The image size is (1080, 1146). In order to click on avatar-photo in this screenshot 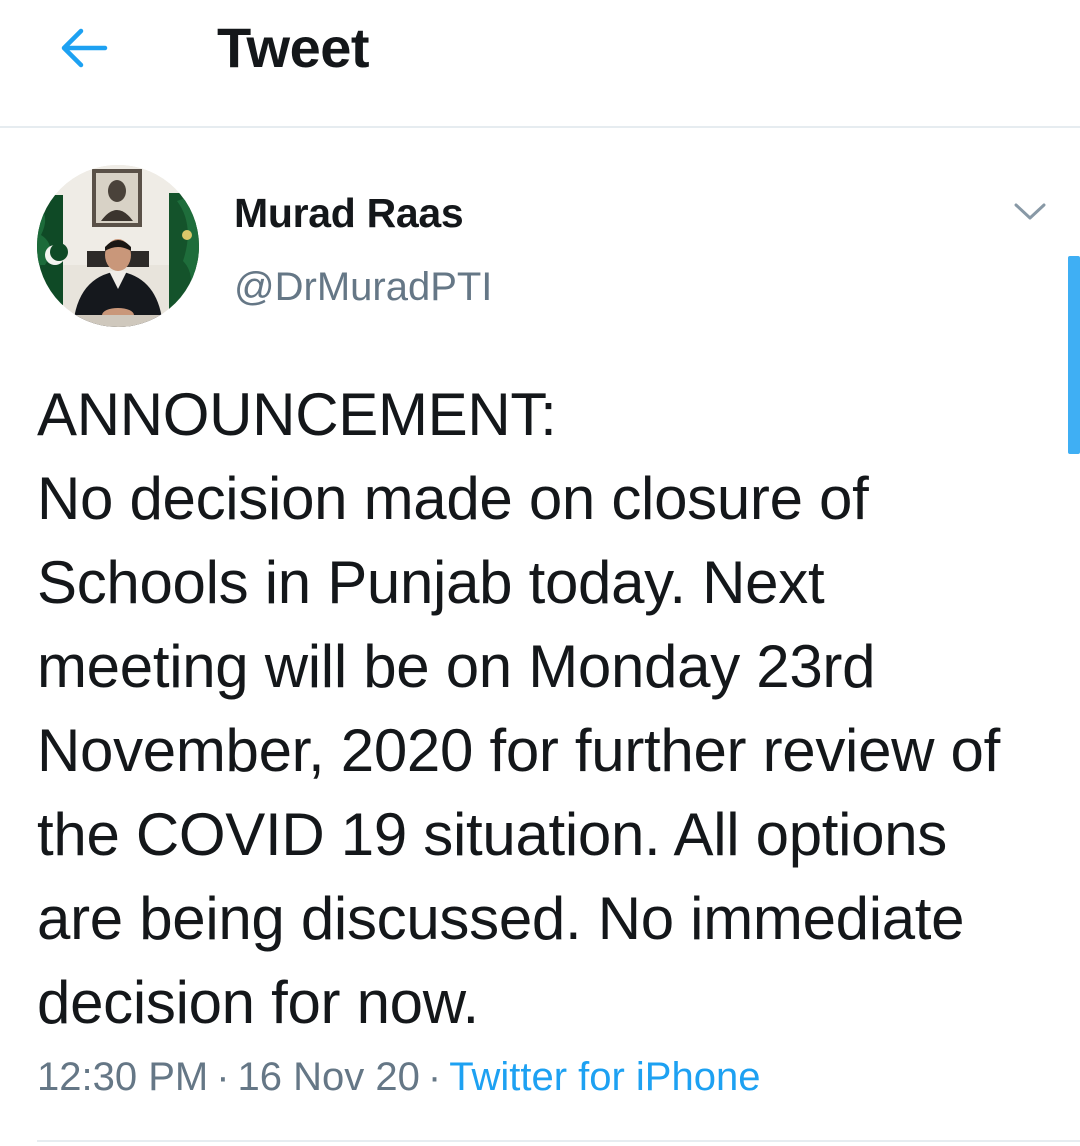, I will do `click(118, 246)`.